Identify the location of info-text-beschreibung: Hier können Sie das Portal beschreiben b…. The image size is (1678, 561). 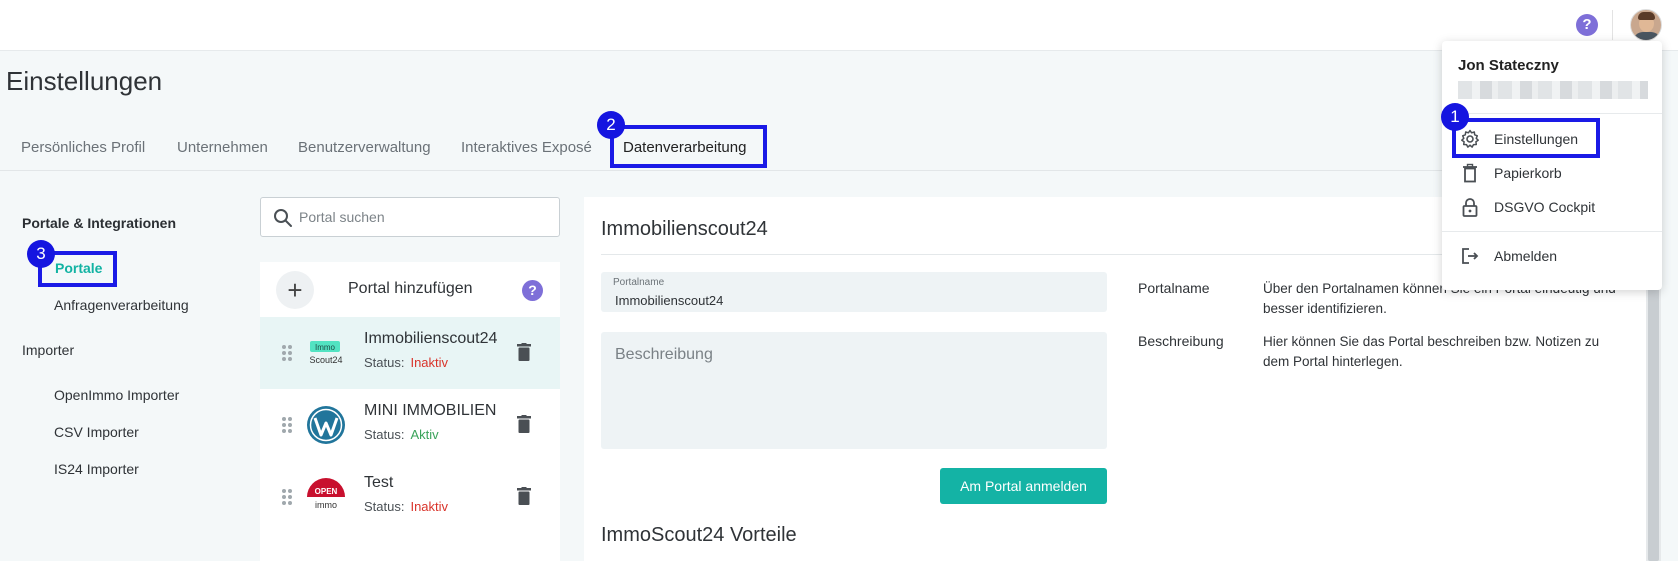
(1431, 351).